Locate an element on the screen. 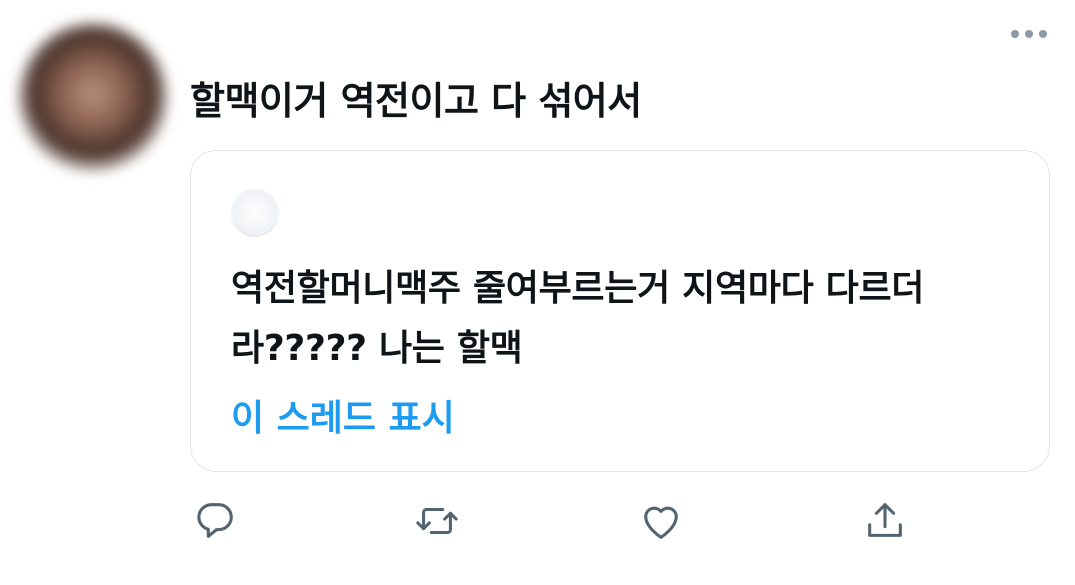 The height and width of the screenshot is (585, 1075). more-options-icon is located at coordinates (1029, 34).